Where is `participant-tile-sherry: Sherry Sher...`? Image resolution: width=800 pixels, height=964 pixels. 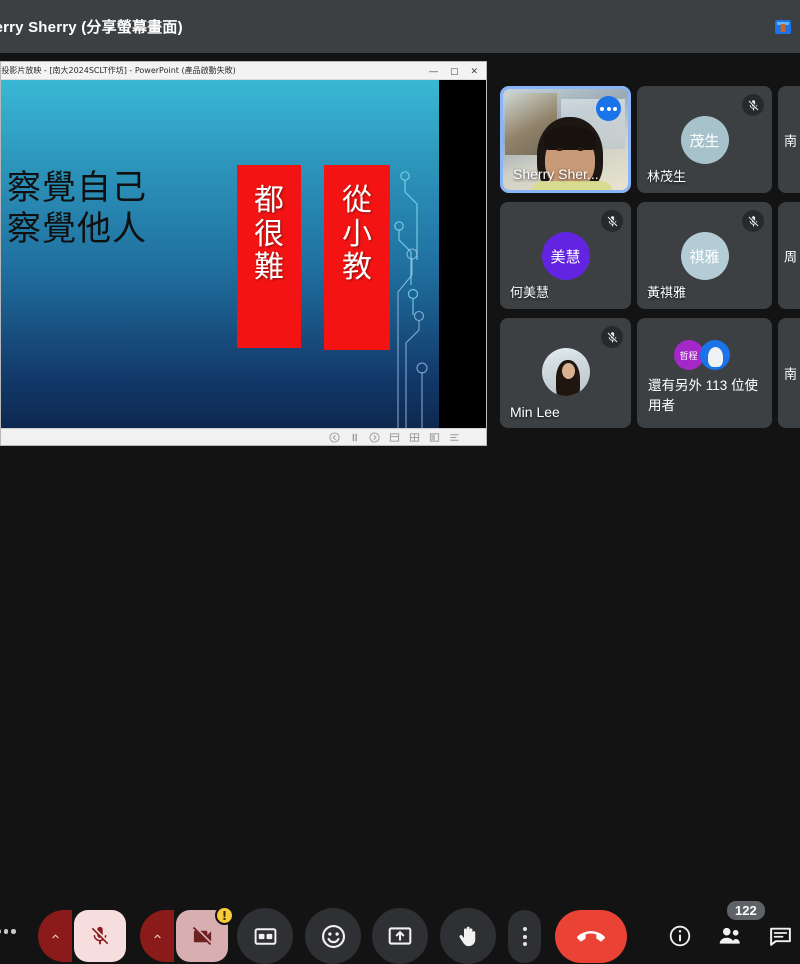 participant-tile-sherry: Sherry Sher... is located at coordinates (565, 139).